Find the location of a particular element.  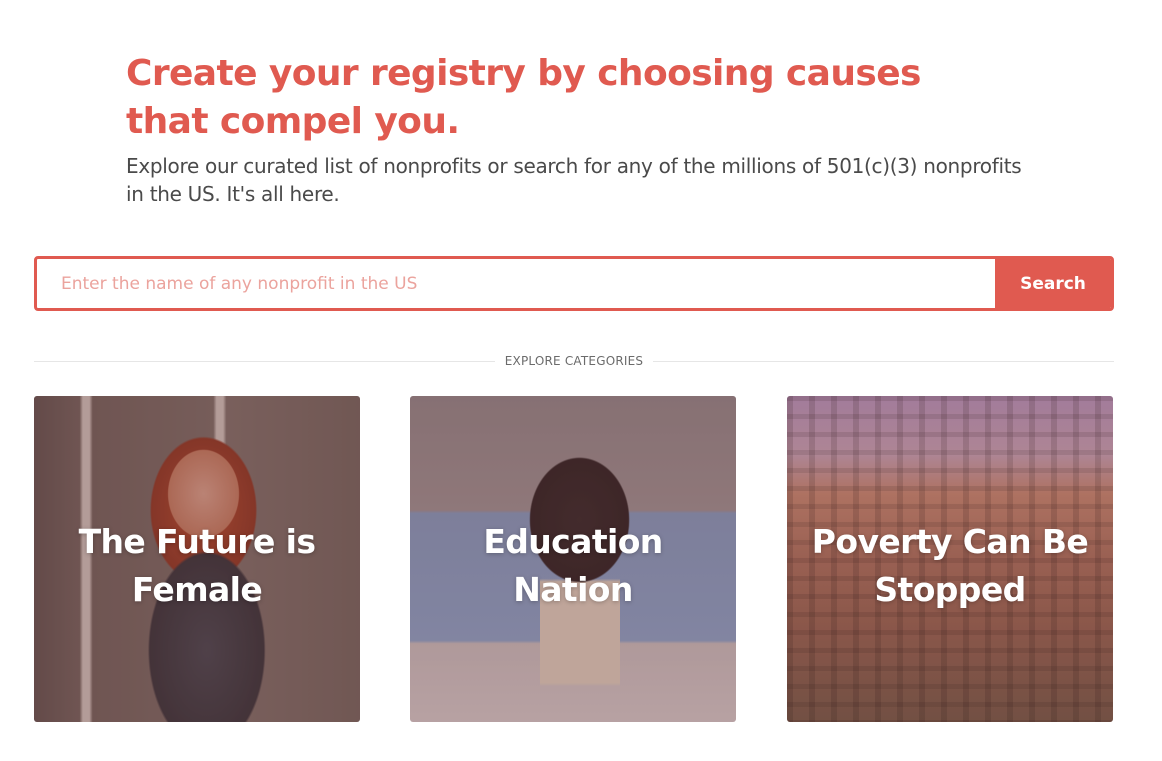

category-title: Poverty Can Be Stopped is located at coordinates (950, 565).